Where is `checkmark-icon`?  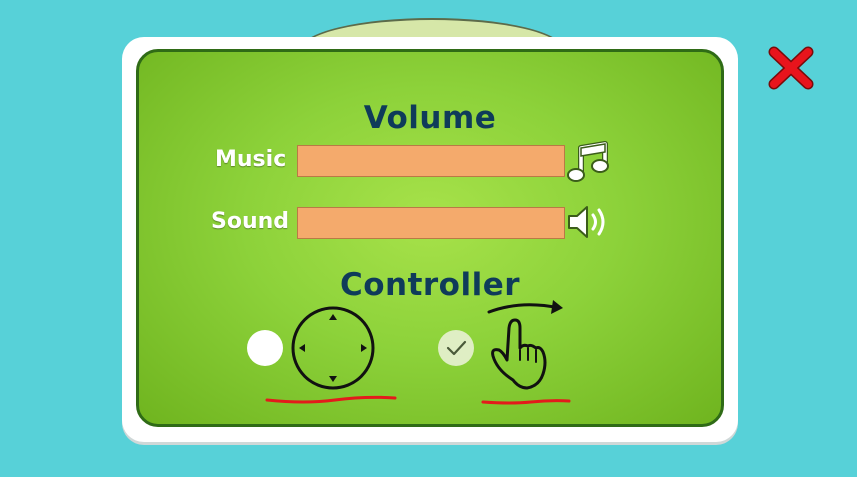
checkmark-icon is located at coordinates (456, 348).